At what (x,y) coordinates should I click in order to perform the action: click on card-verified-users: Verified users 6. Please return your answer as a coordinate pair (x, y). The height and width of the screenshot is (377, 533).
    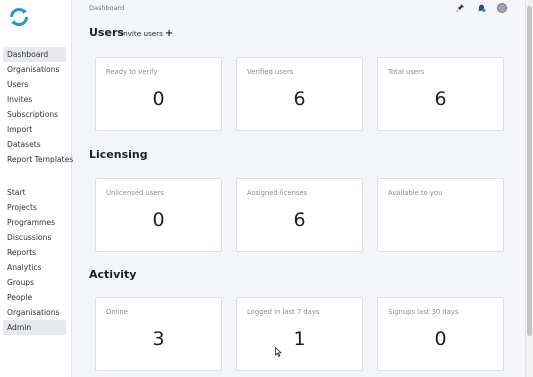
    Looking at the image, I should click on (299, 94).